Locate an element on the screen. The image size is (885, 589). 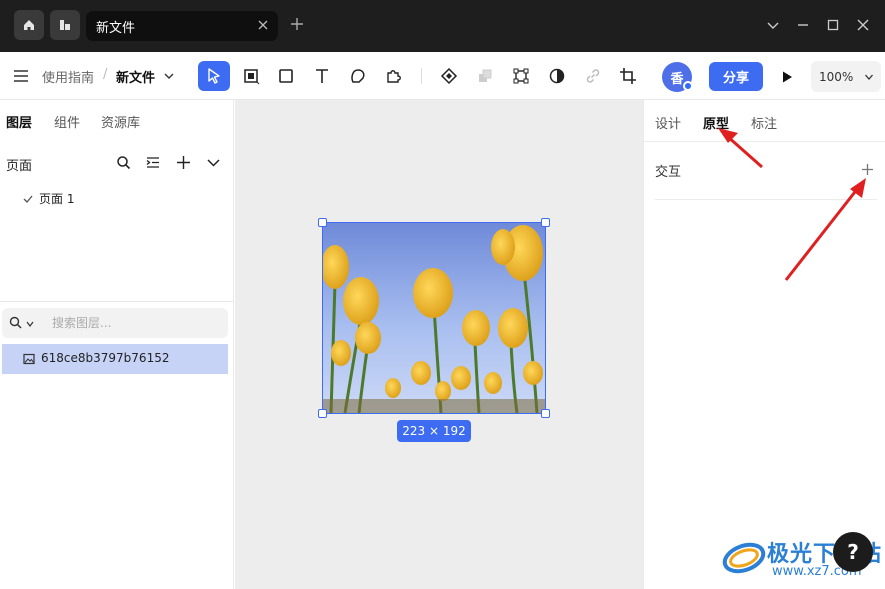
add-interaction-button is located at coordinates (867, 169).